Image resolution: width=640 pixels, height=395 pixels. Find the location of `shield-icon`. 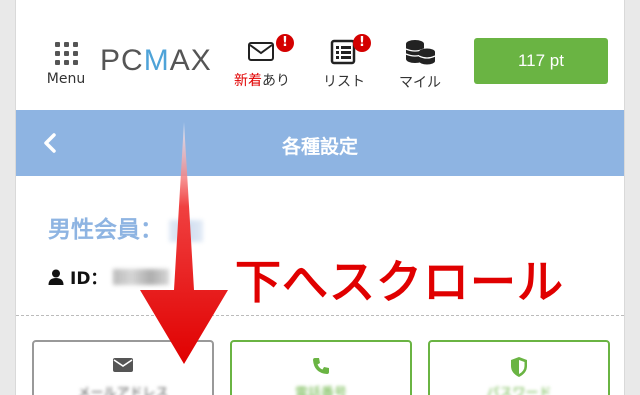

shield-icon is located at coordinates (519, 367).